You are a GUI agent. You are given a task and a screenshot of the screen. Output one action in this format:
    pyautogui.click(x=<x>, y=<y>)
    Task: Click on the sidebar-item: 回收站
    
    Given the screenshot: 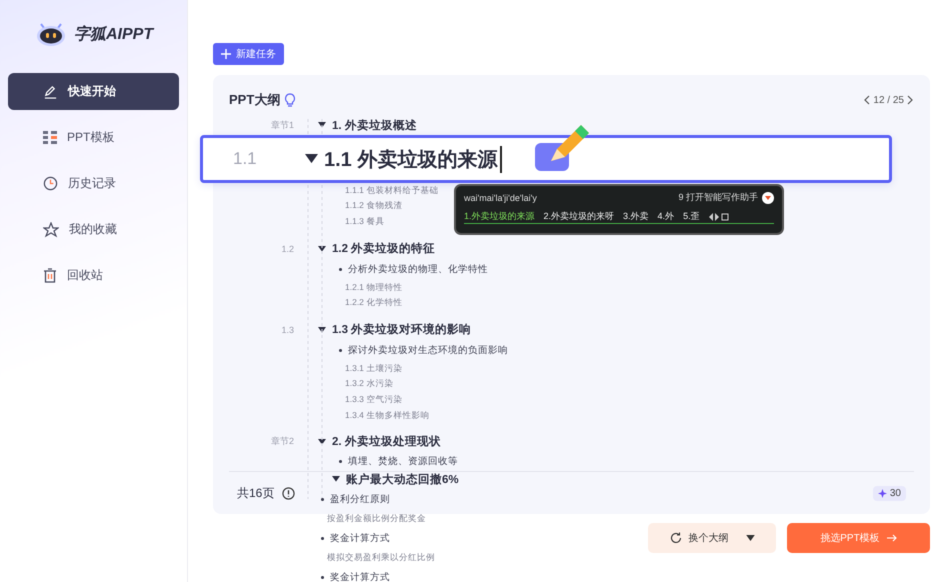 What is the action you would take?
    pyautogui.click(x=93, y=275)
    